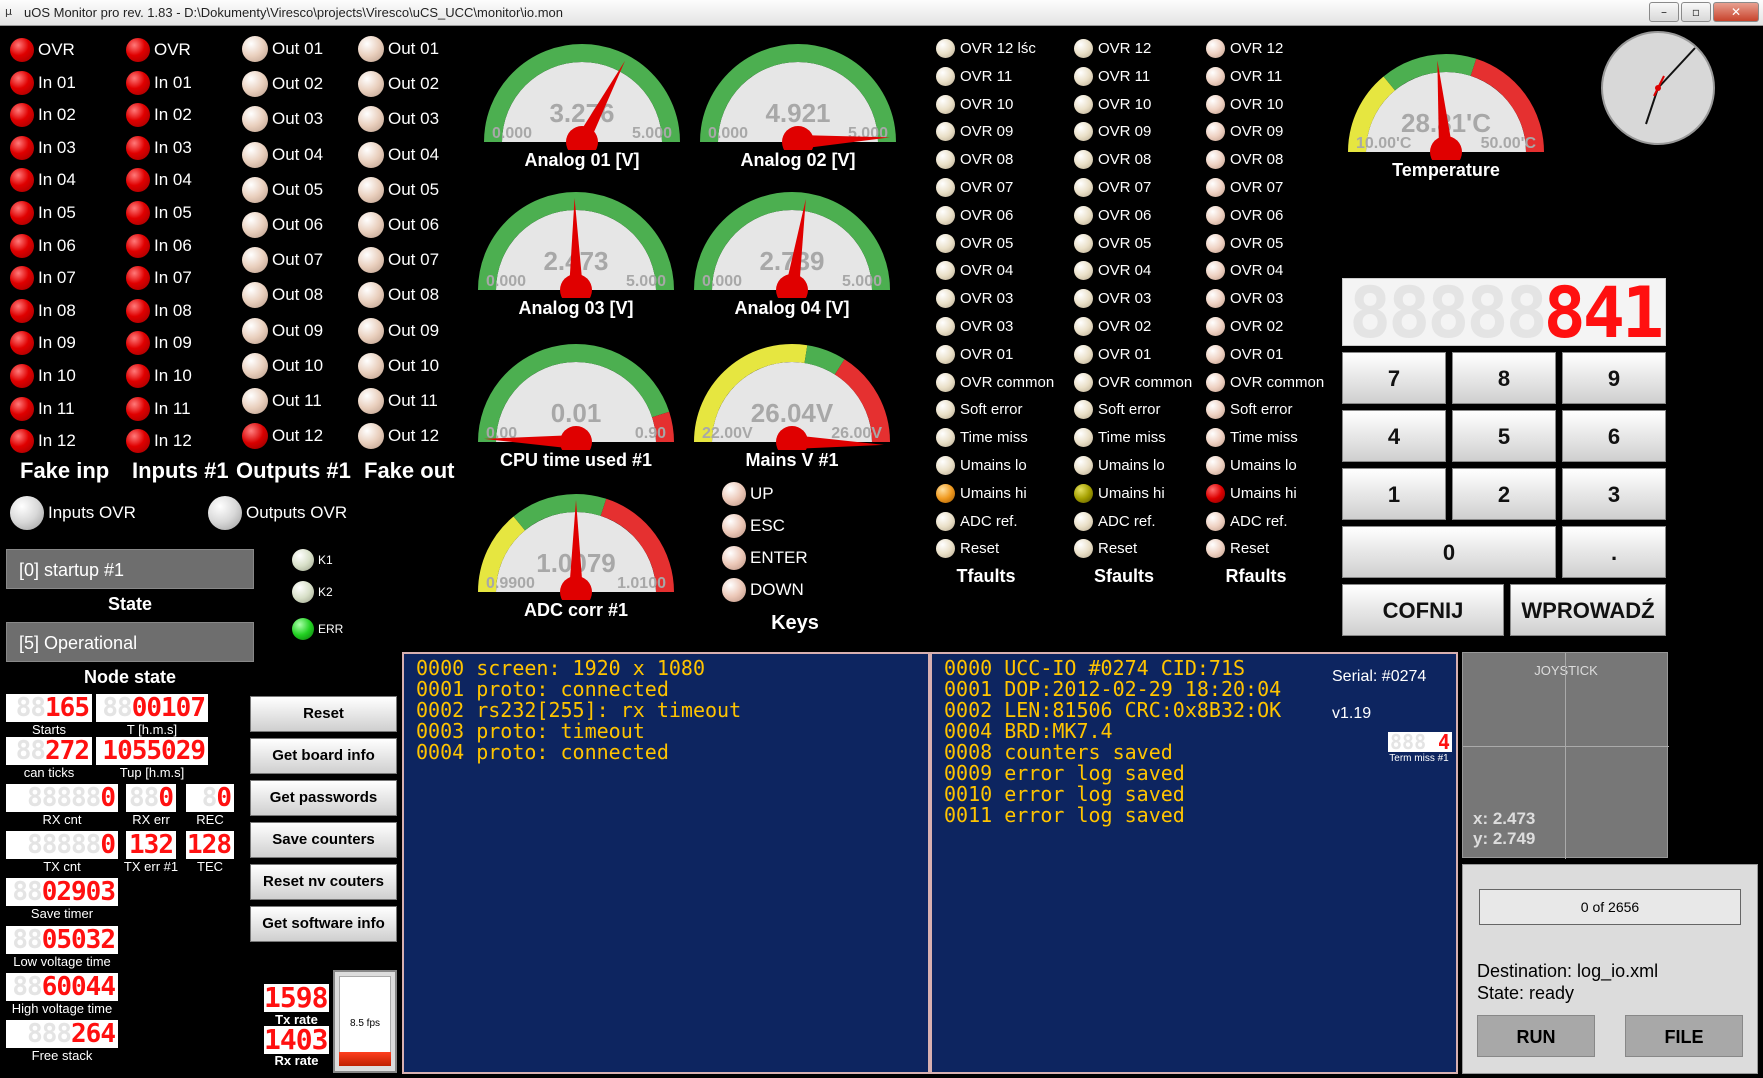 This screenshot has width=1763, height=1078. I want to click on tfaults-led-ovr-12-l-c: OVR 12 lśc, so click(986, 48).